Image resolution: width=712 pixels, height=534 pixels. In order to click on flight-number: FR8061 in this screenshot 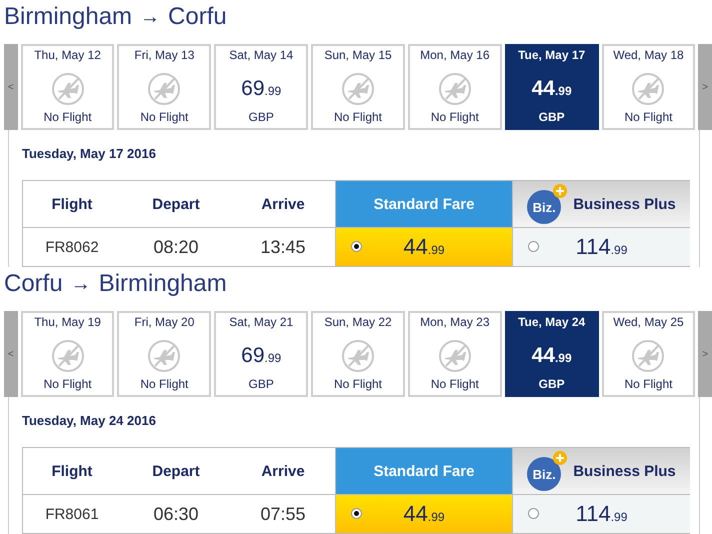, I will do `click(72, 514)`.